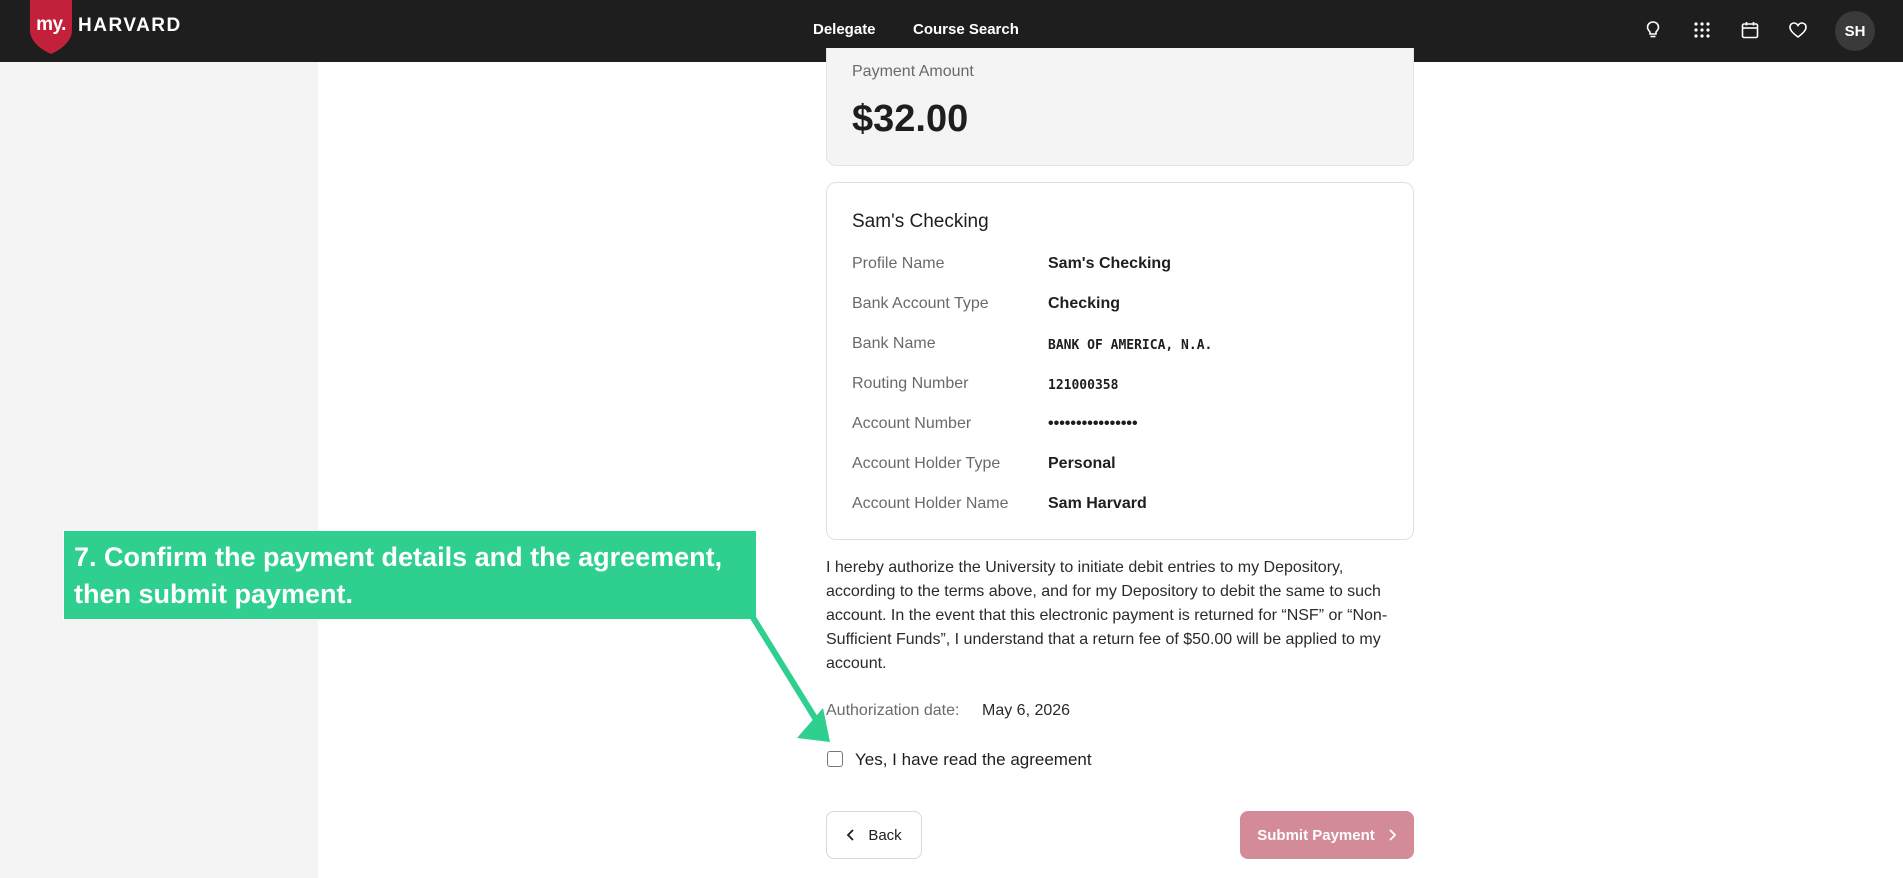 Image resolution: width=1903 pixels, height=878 pixels. Describe the element at coordinates (1120, 107) in the screenshot. I see `payment-amount-box: Payment Amount $32.00` at that location.